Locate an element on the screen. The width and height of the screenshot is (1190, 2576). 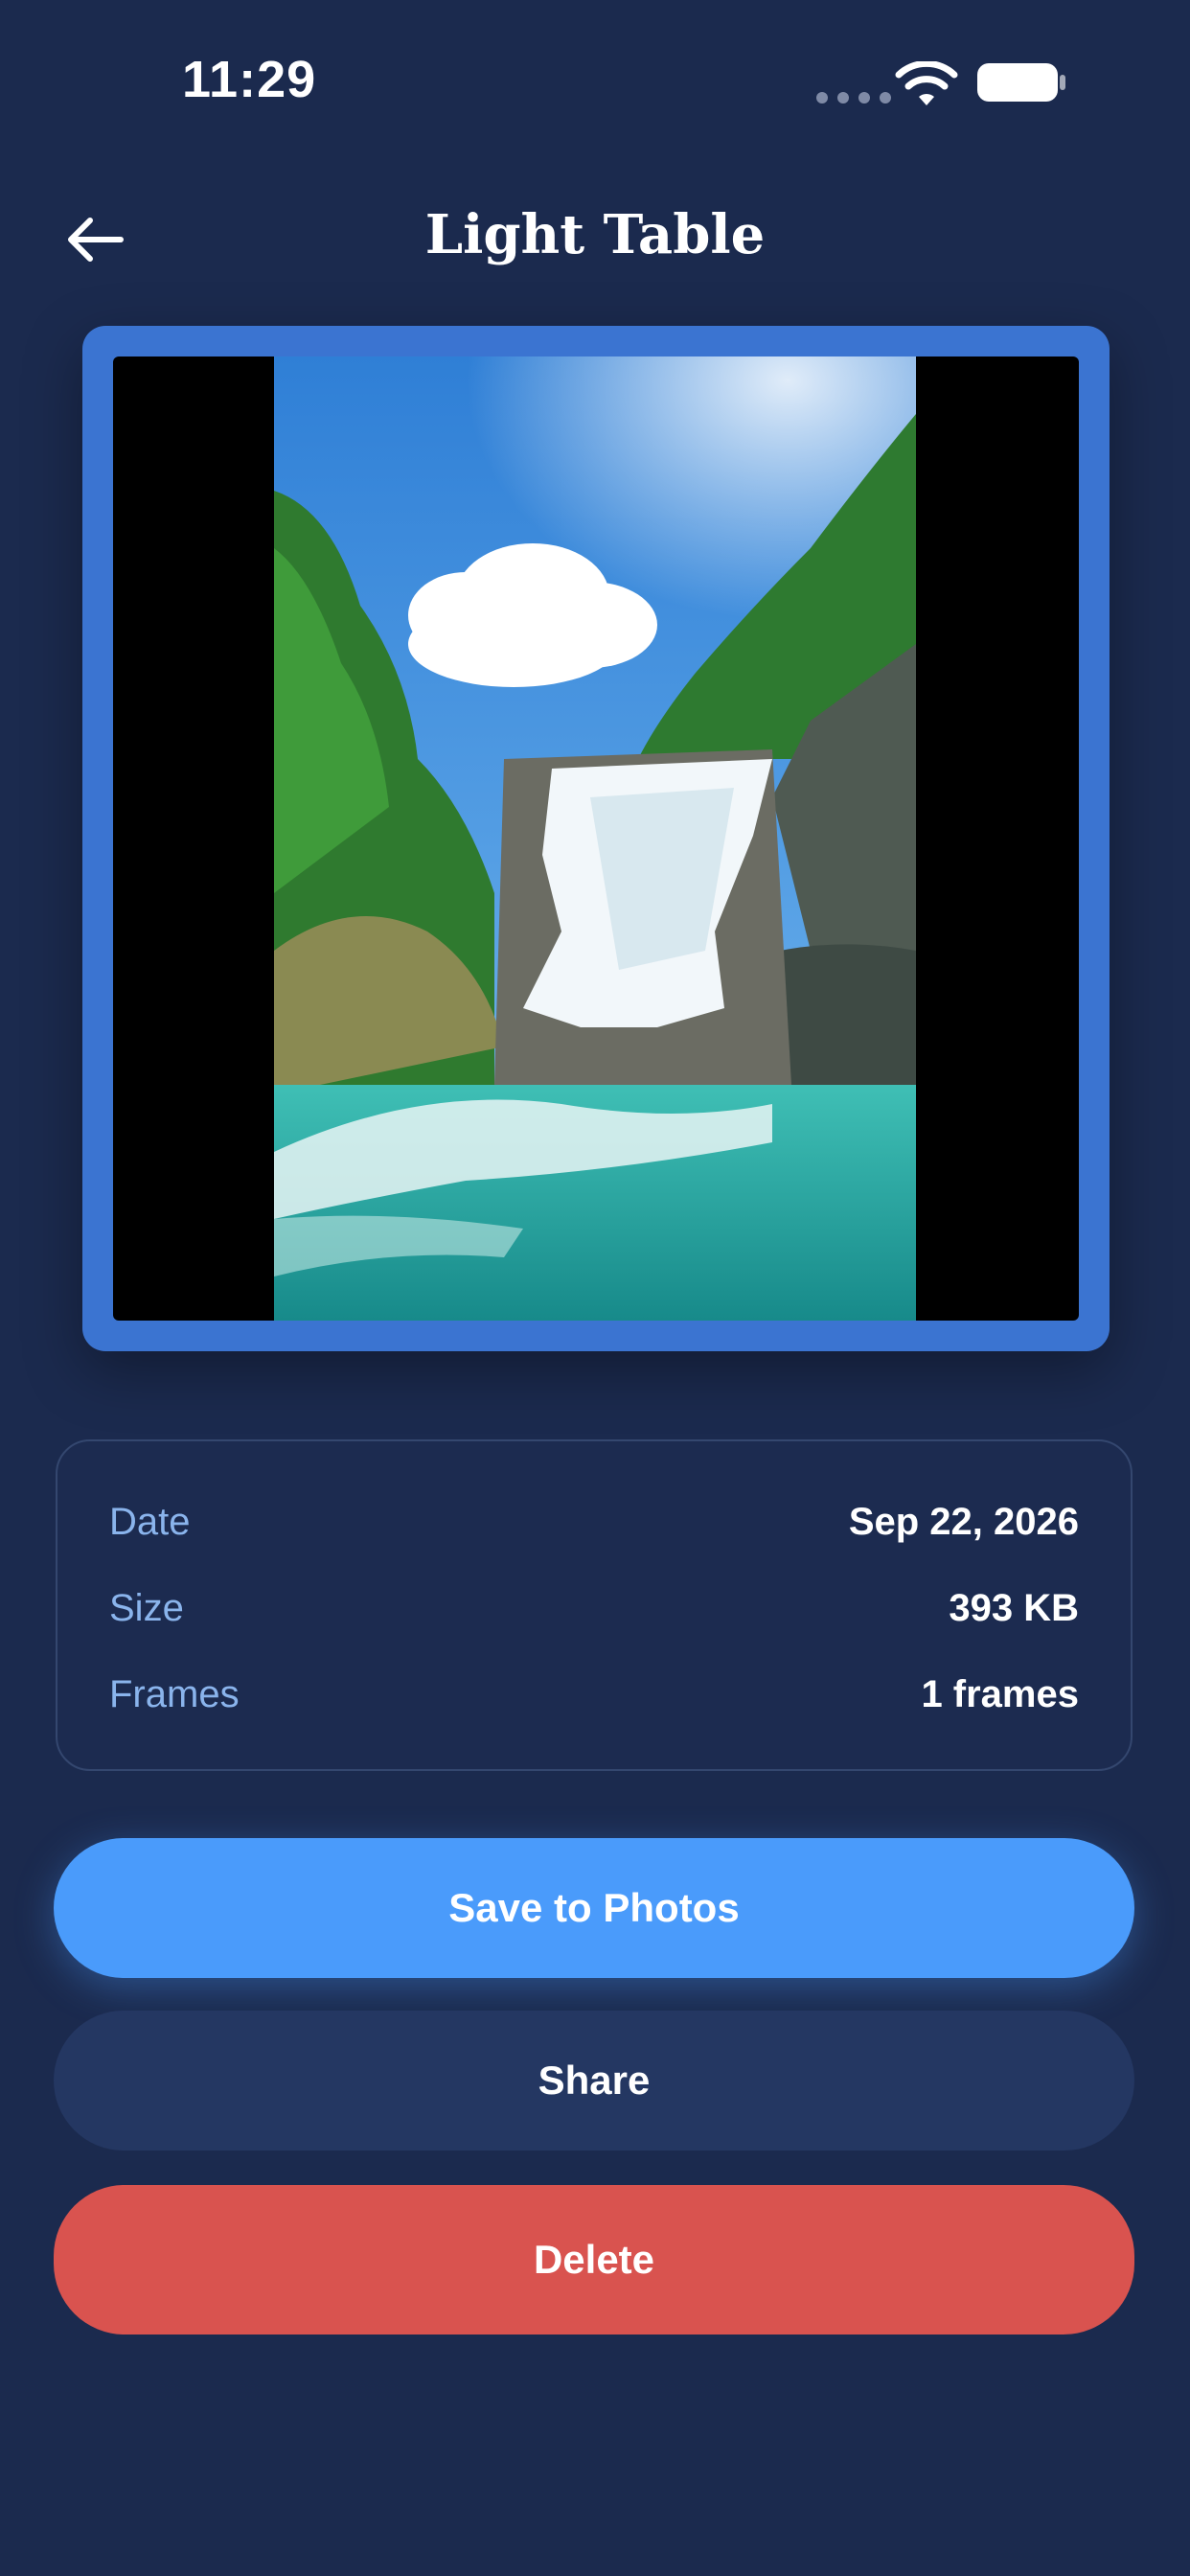
info-row-frames: Frames 1 frames is located at coordinates (594, 1694).